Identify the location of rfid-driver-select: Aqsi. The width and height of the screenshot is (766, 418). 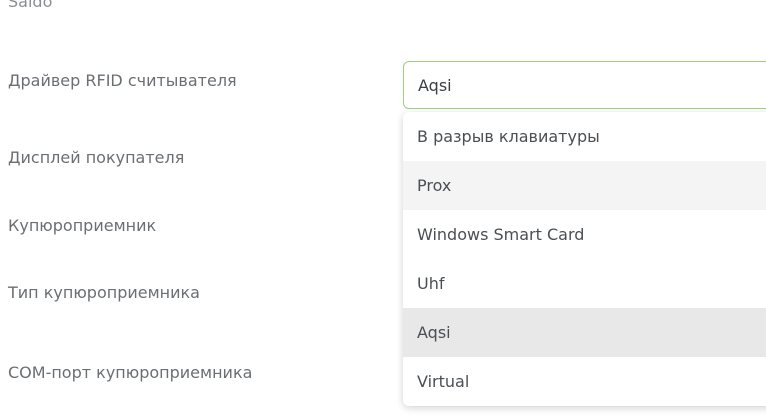
(584, 85).